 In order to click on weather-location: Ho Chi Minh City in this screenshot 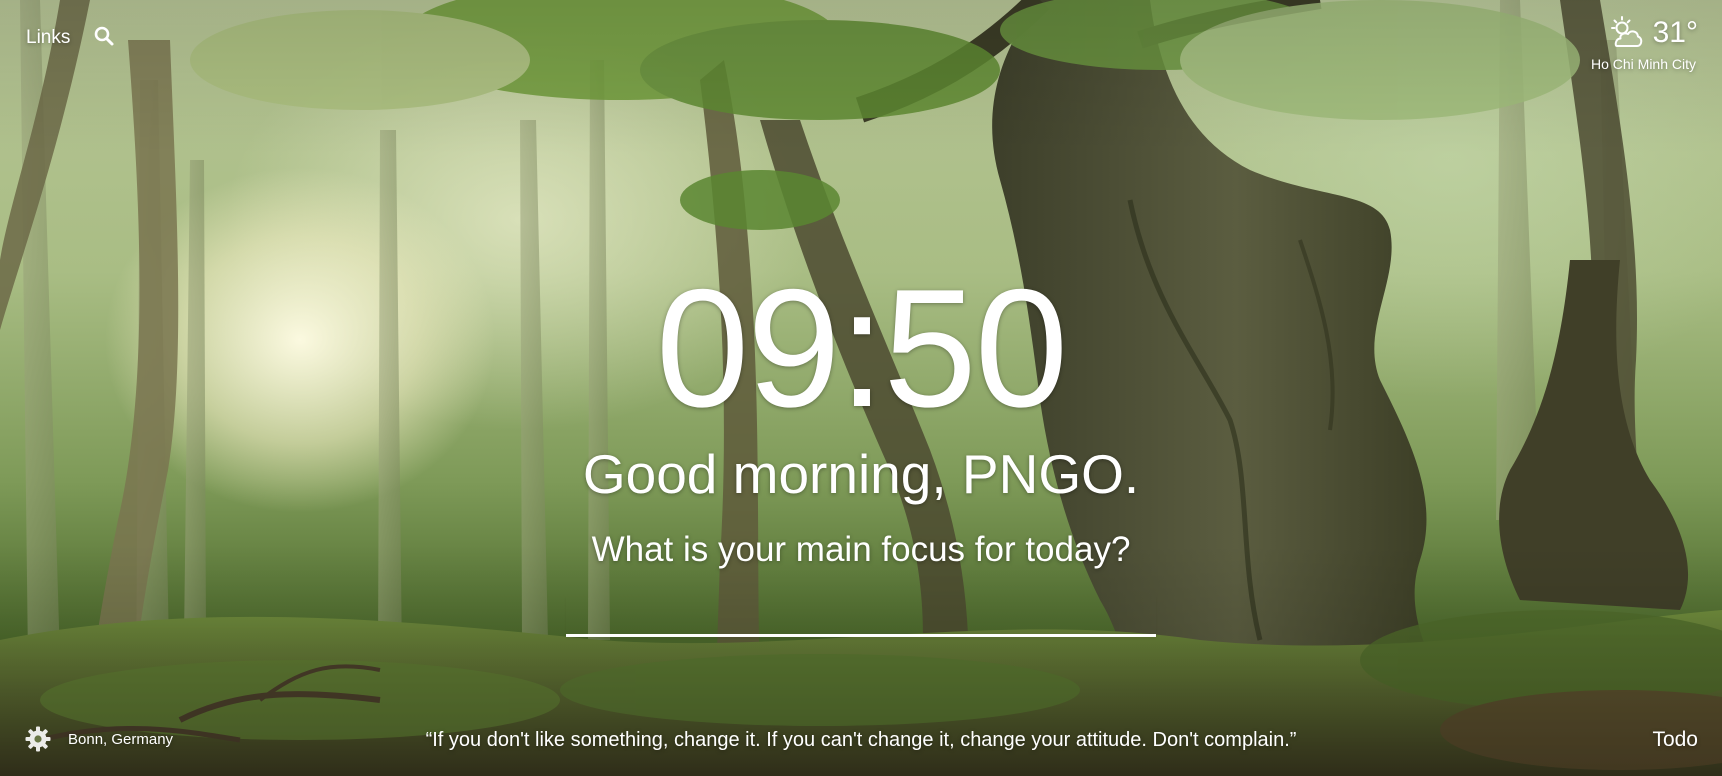, I will do `click(1643, 64)`.